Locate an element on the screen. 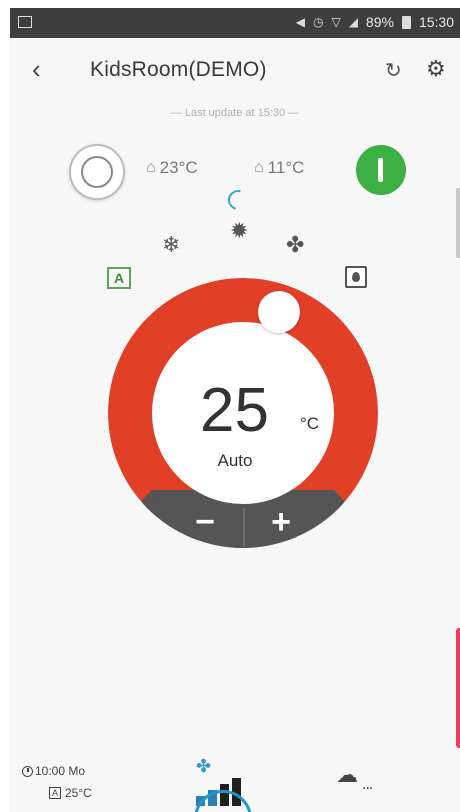 Image resolution: width=460 pixels, height=812 pixels. timer-mode-icon: A is located at coordinates (55, 793).